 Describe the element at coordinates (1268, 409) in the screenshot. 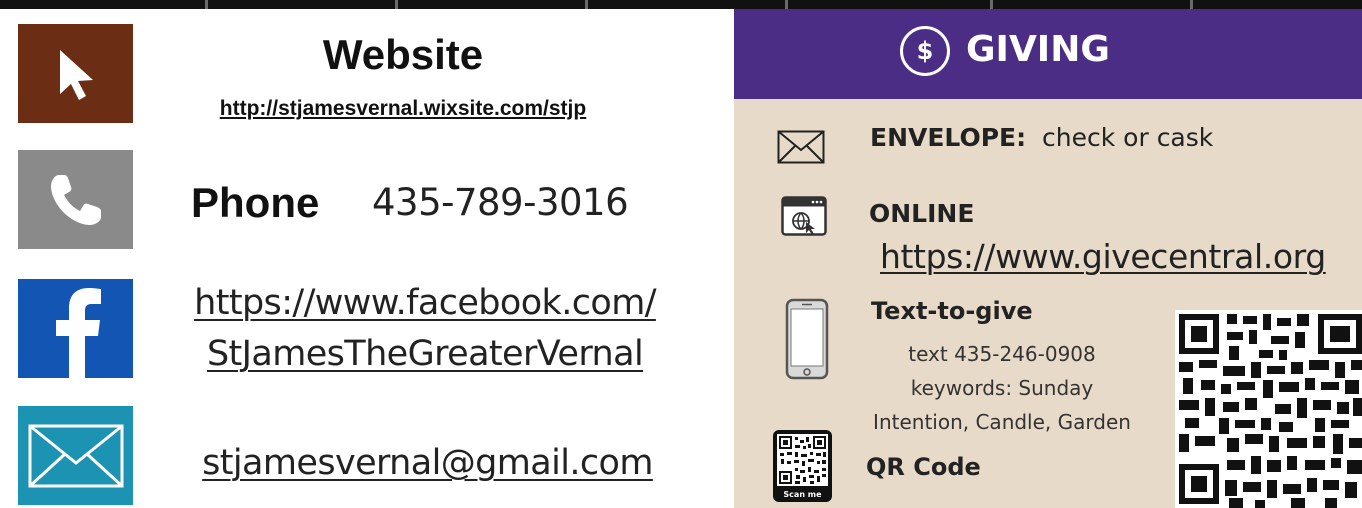

I see `qr-code-icon` at that location.